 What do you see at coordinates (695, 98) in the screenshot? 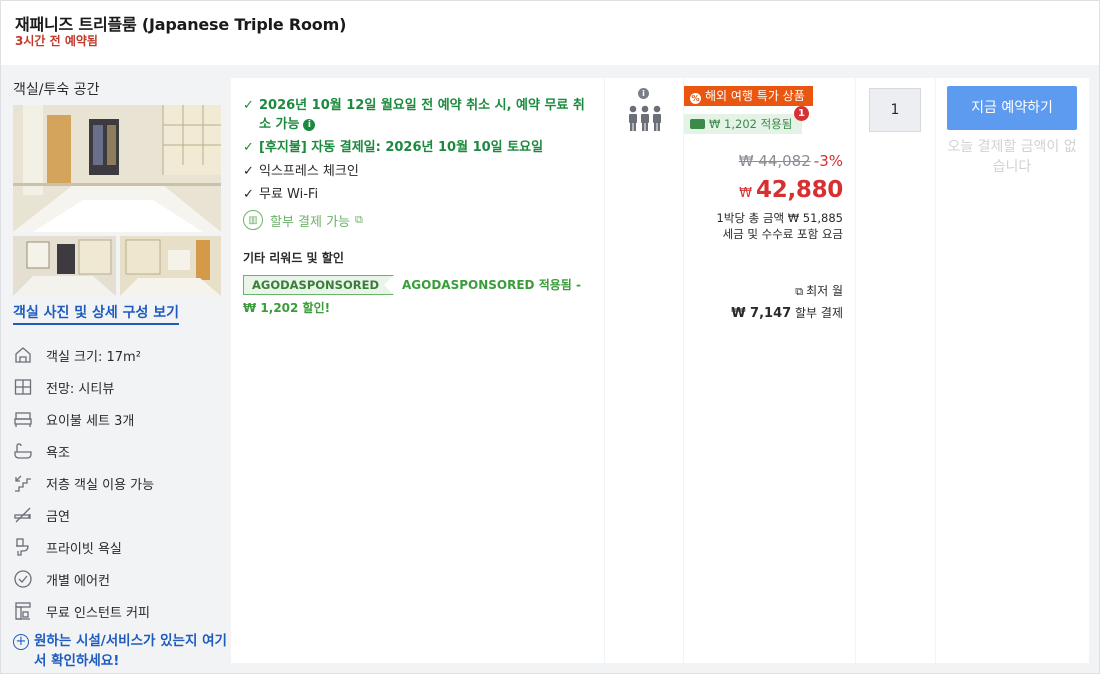
I see `deal-icon: %` at bounding box center [695, 98].